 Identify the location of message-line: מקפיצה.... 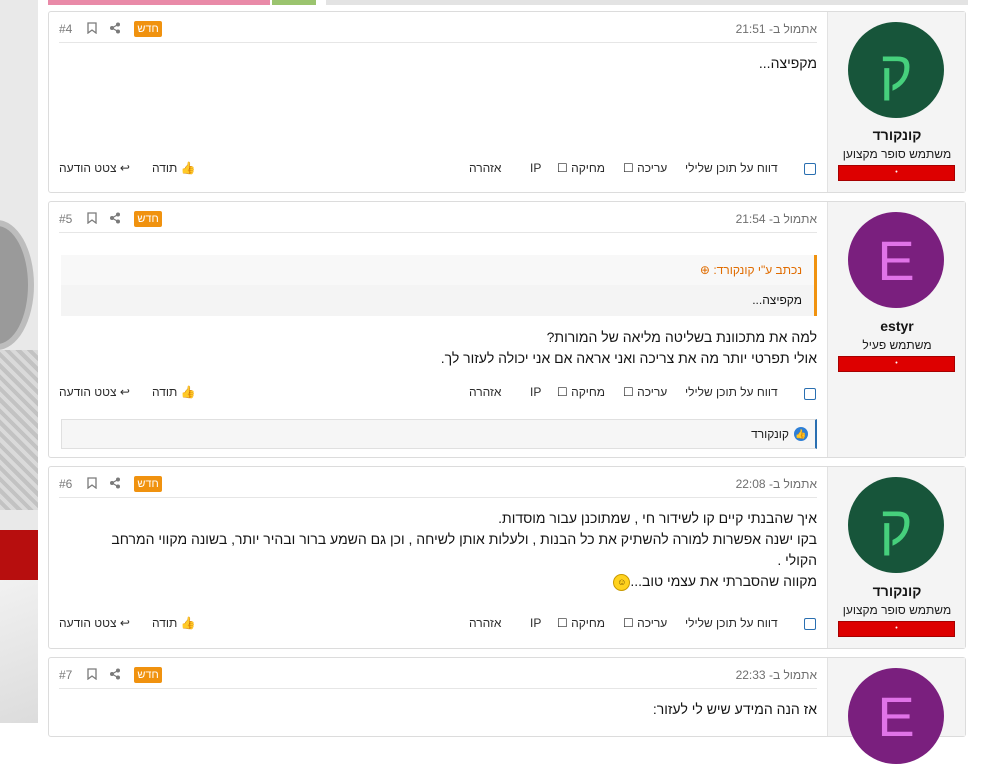
(787, 63).